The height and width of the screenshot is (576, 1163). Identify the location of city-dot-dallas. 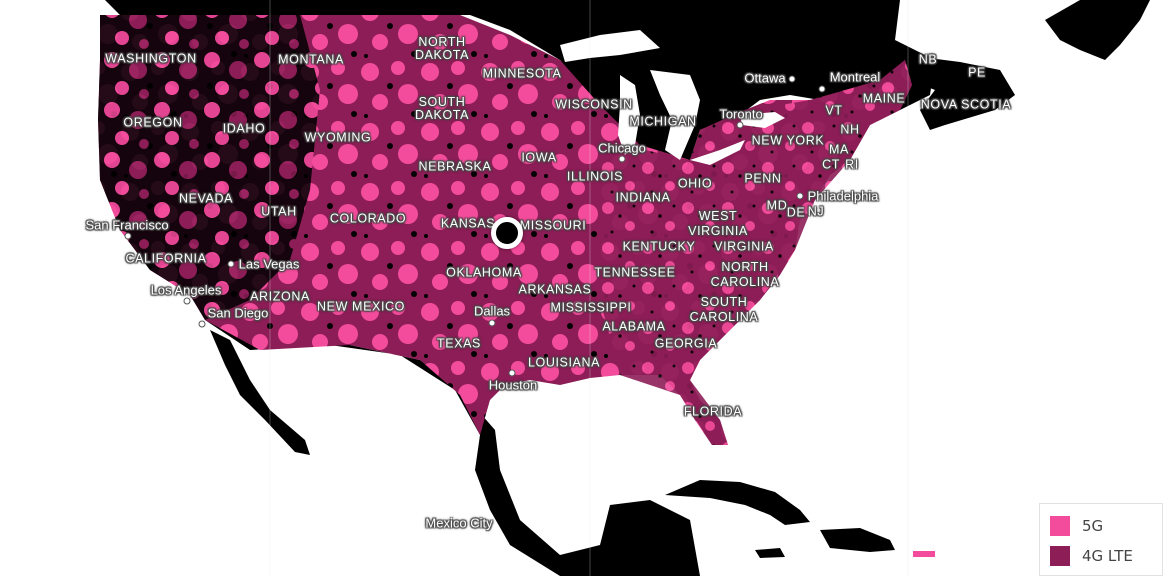
(492, 323).